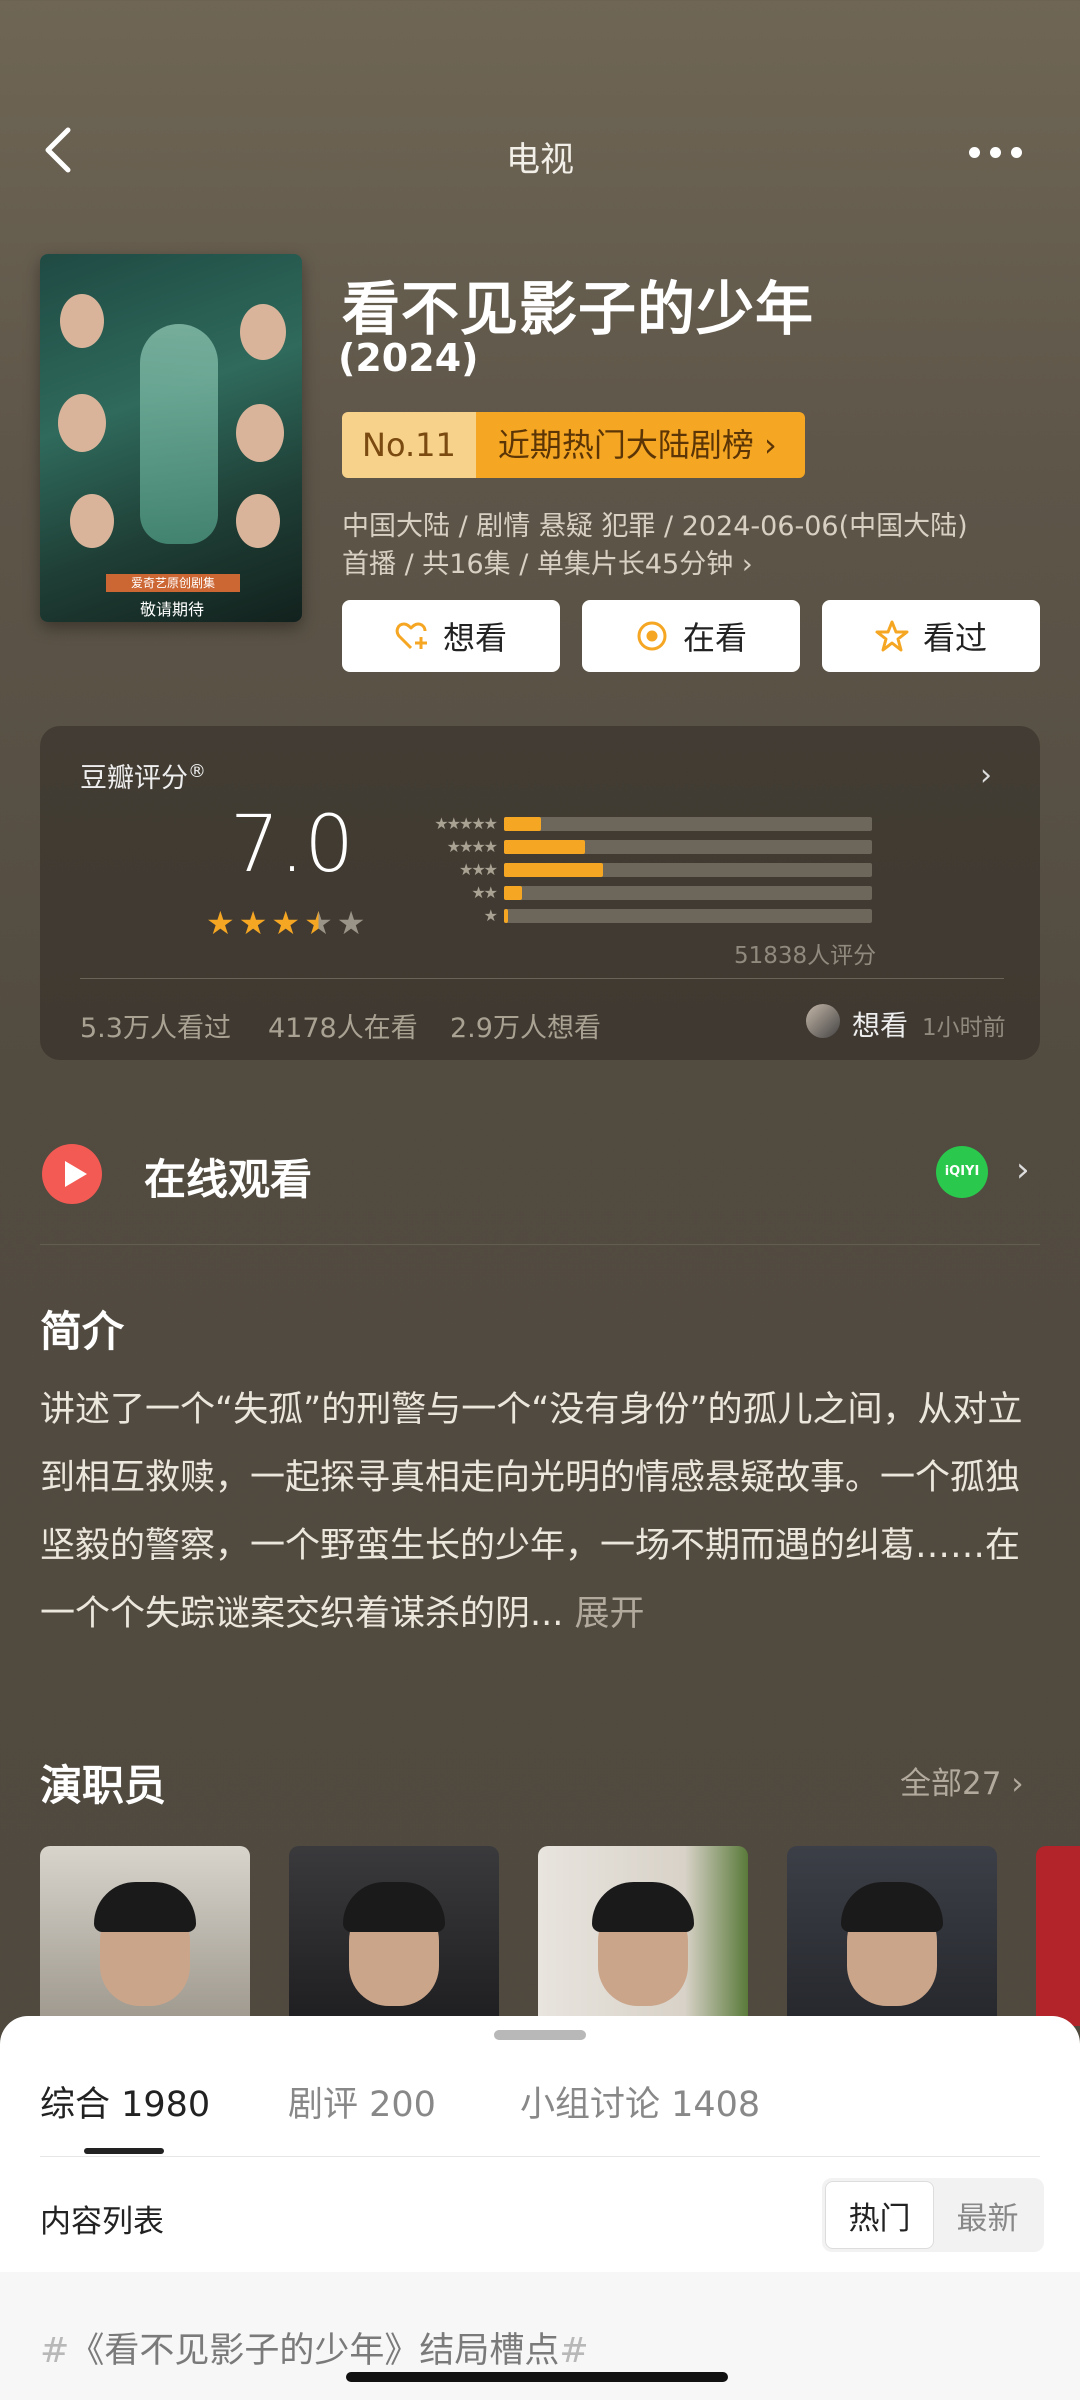 This screenshot has height=2400, width=1080. Describe the element at coordinates (173, 583) in the screenshot. I see `poster-badge: 爱奇艺原创剧集` at that location.